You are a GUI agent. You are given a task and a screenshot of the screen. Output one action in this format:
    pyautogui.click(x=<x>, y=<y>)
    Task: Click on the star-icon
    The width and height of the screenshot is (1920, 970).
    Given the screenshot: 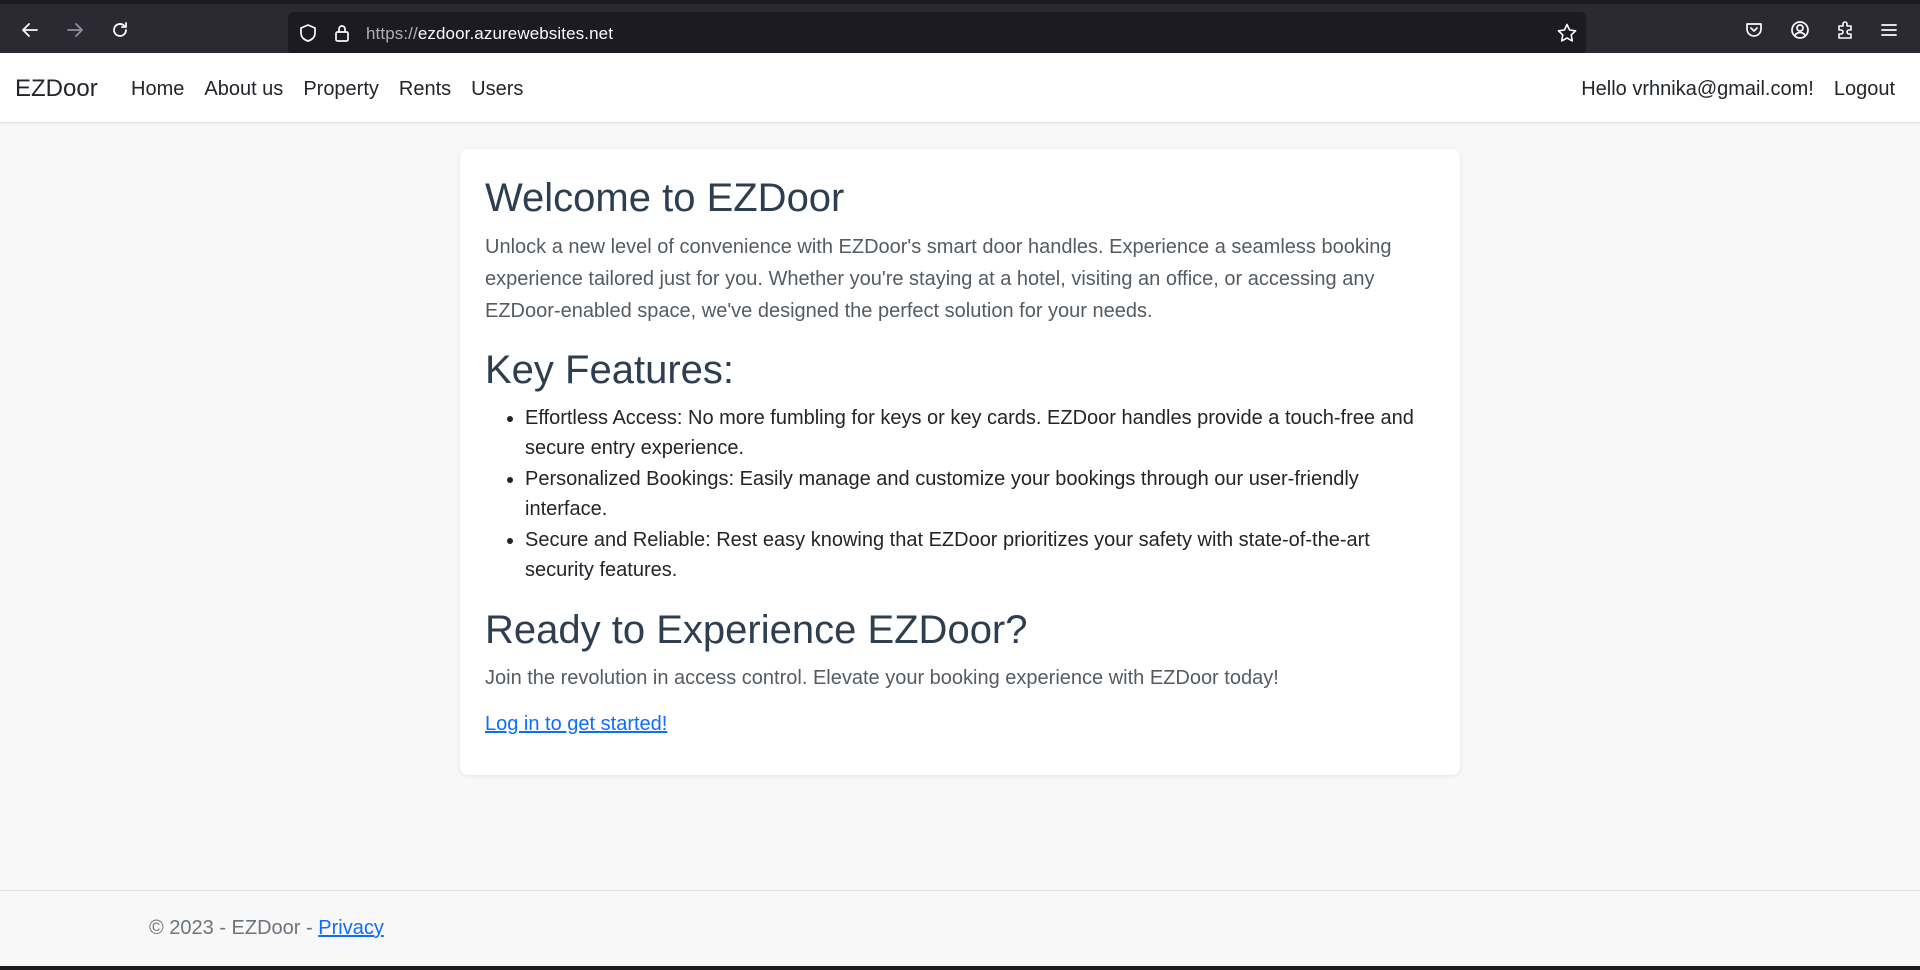 What is the action you would take?
    pyautogui.click(x=1567, y=32)
    